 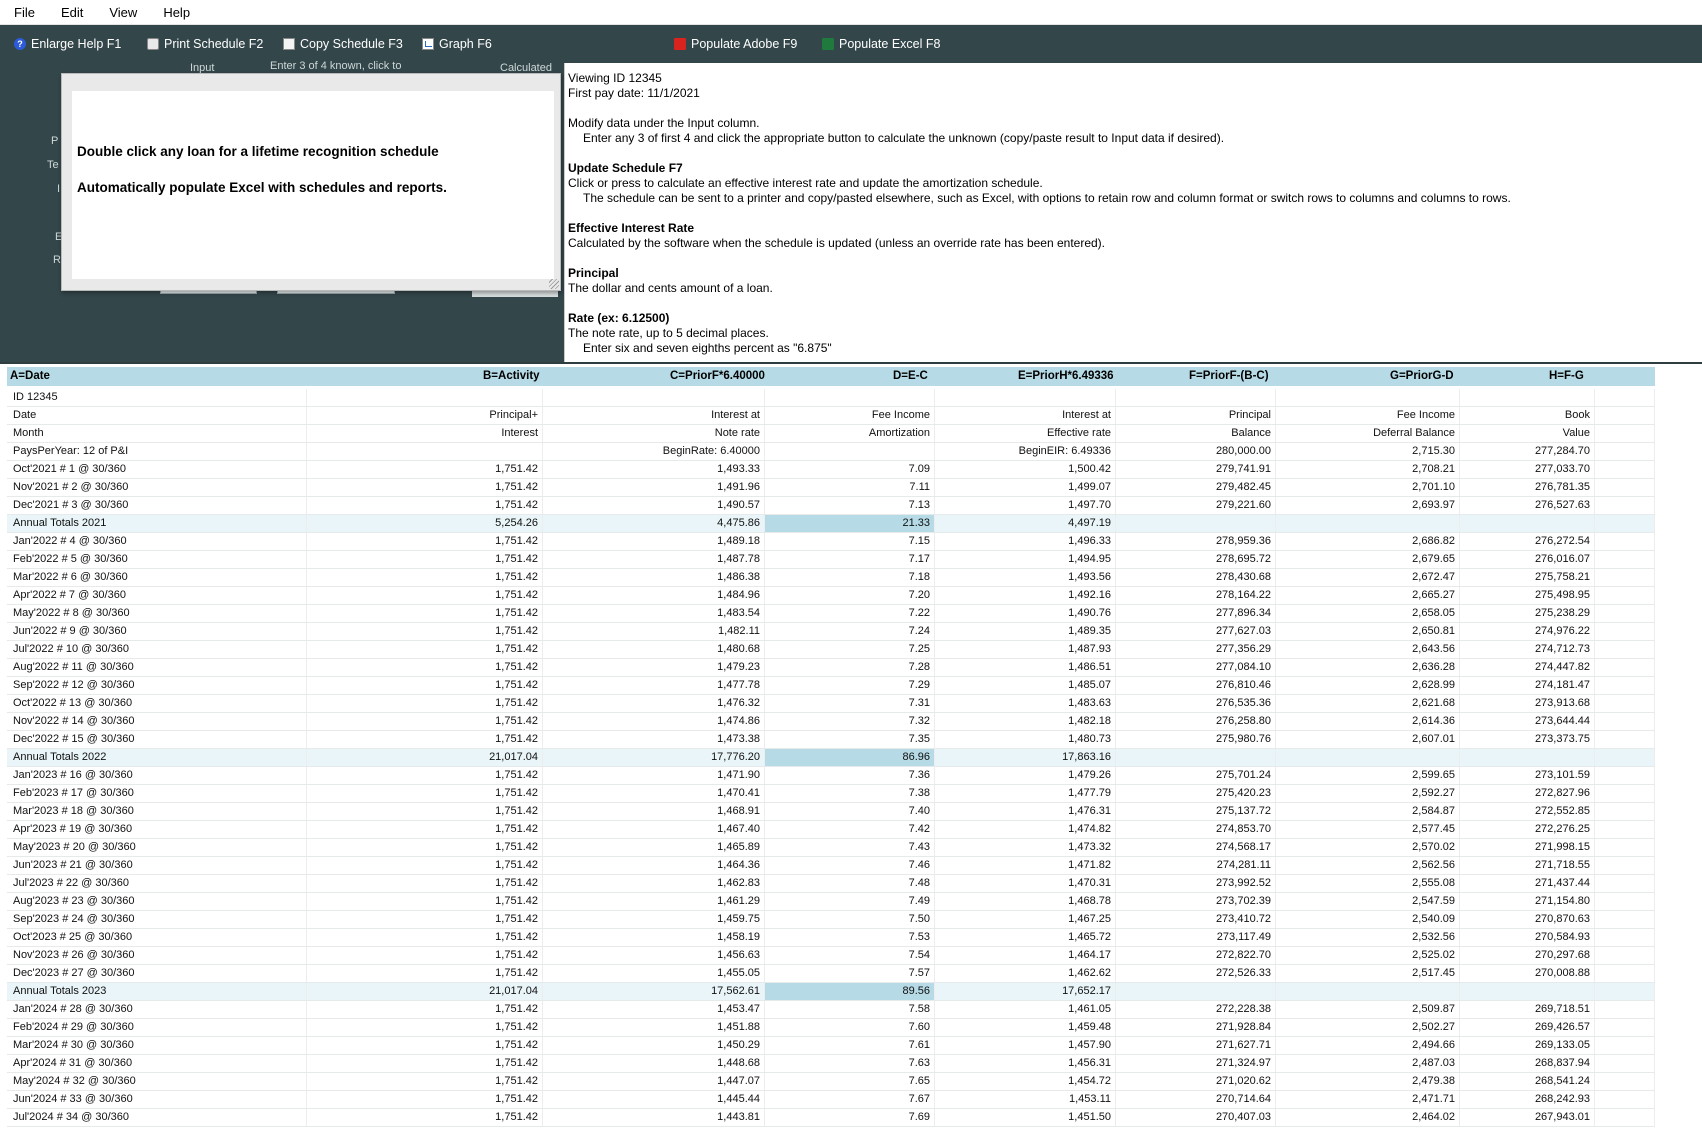 I want to click on book-value-cell: 267,943.01, so click(x=1527, y=1117).